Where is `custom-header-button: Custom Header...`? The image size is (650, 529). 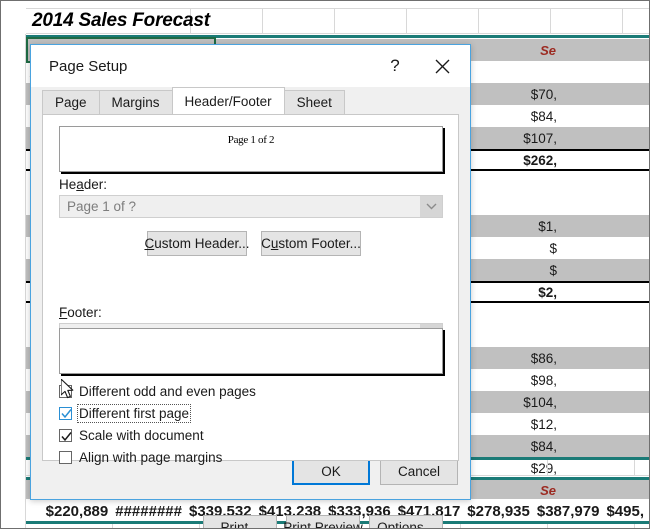
custom-header-button: Custom Header... is located at coordinates (197, 243).